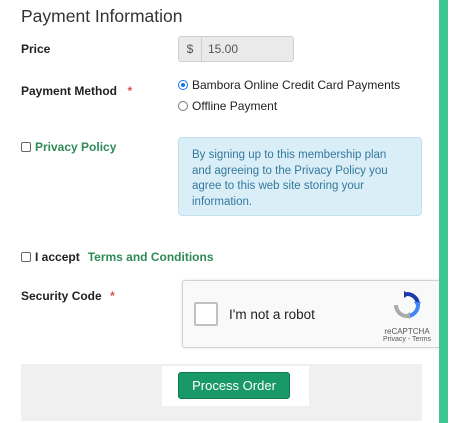 The image size is (454, 423). What do you see at coordinates (223, 49) in the screenshot?
I see `price-value: 15.00` at bounding box center [223, 49].